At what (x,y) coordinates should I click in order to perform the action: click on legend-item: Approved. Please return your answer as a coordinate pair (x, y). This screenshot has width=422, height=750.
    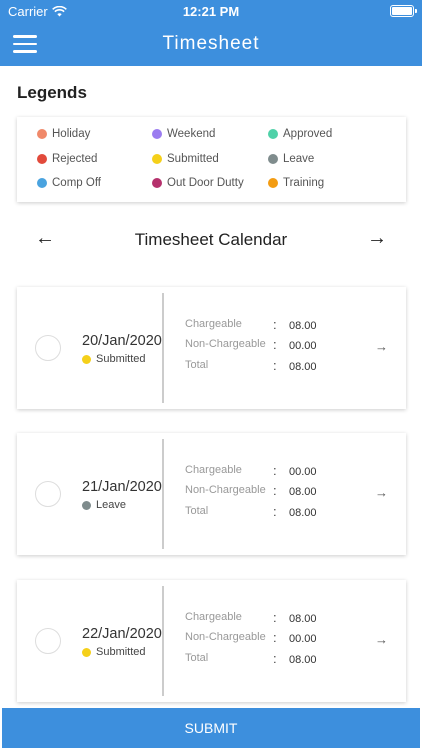
    Looking at the image, I should click on (300, 134).